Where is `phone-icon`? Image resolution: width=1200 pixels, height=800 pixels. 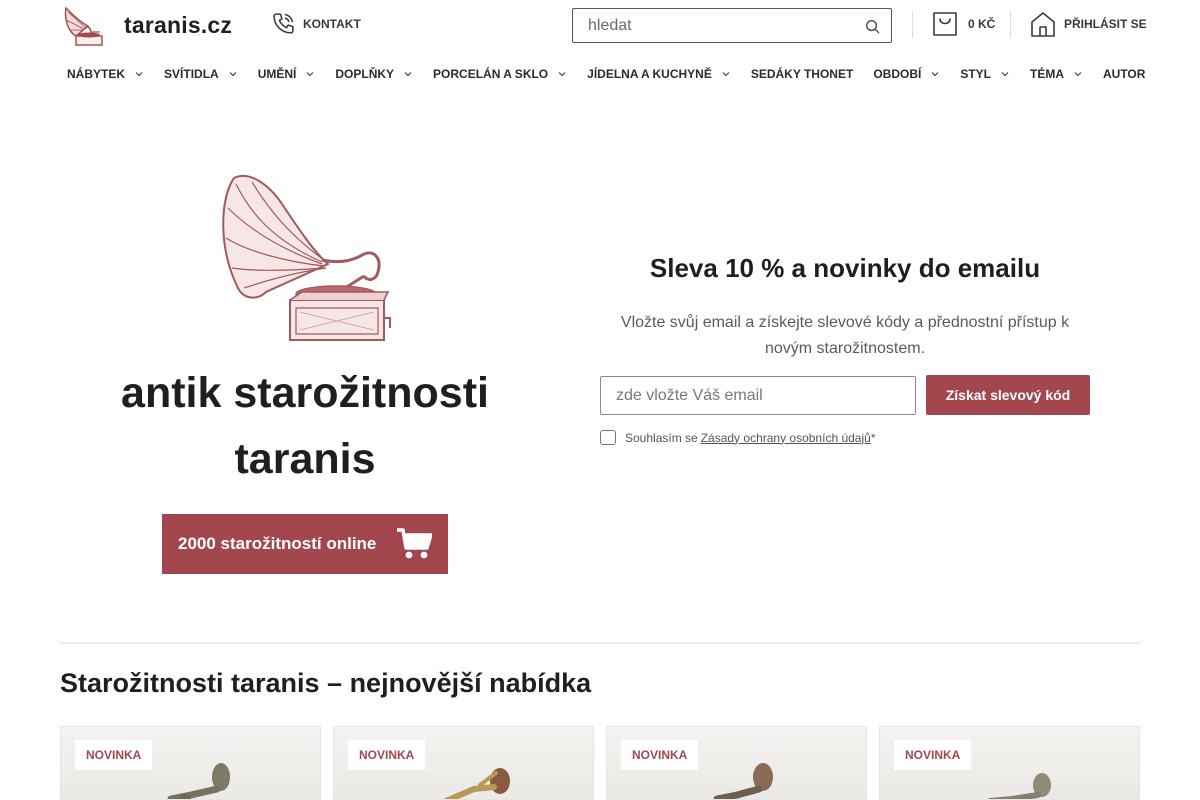
phone-icon is located at coordinates (283, 23).